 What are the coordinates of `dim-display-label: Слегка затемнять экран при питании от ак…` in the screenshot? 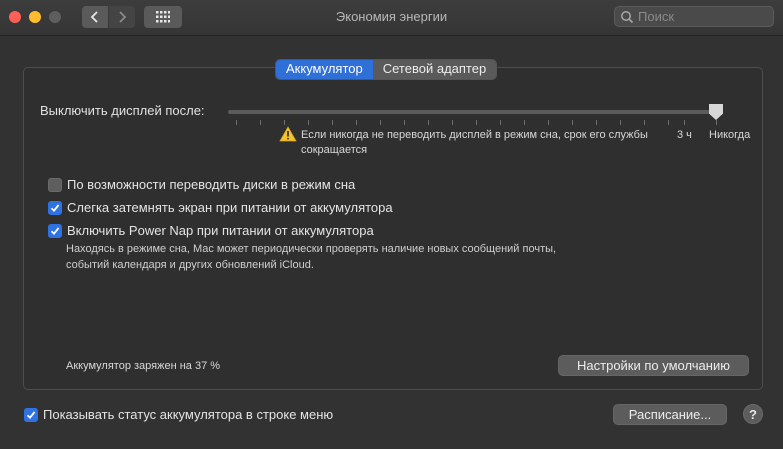 It's located at (230, 207).